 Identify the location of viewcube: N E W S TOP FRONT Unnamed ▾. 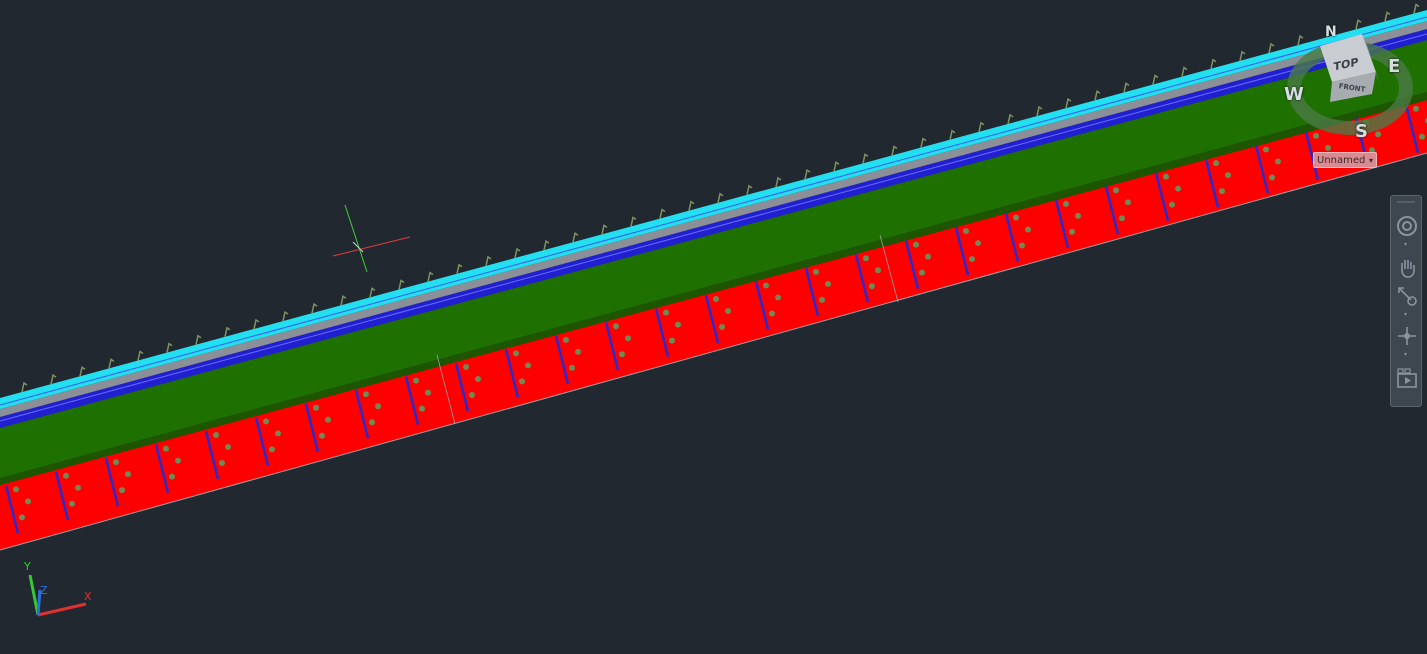
(1350, 100).